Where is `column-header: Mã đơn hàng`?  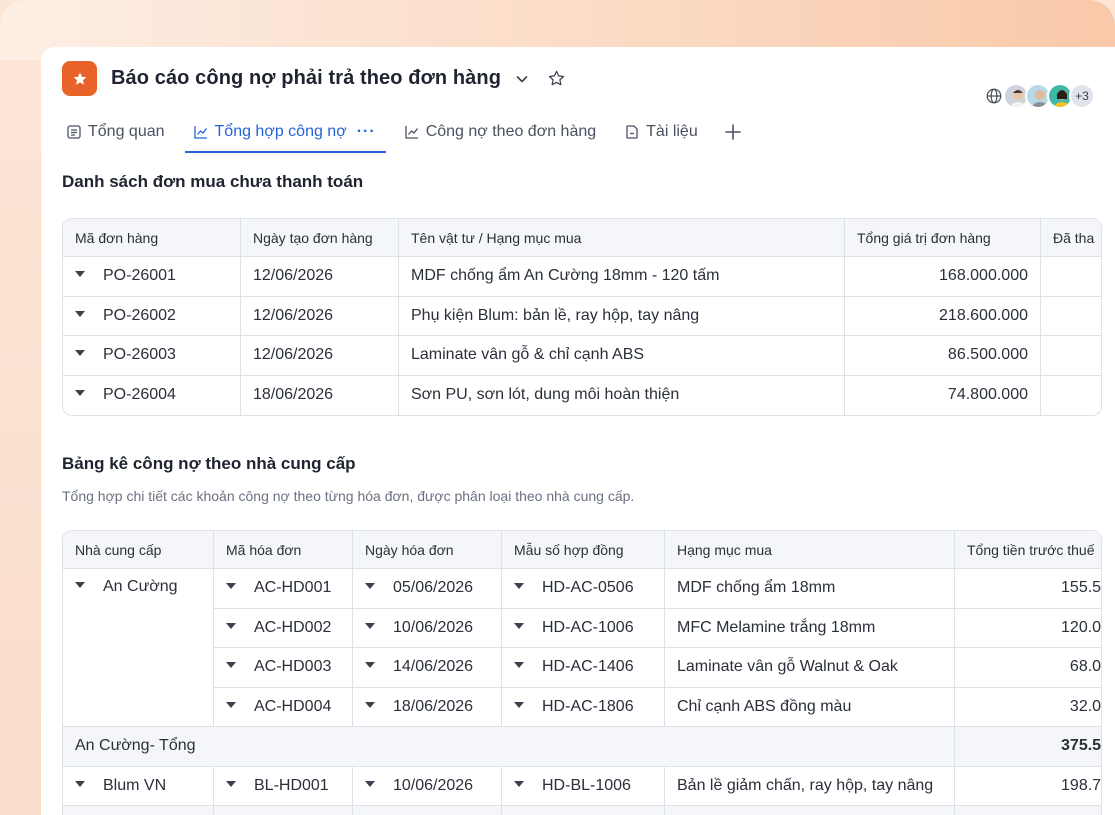 column-header: Mã đơn hàng is located at coordinates (152, 238).